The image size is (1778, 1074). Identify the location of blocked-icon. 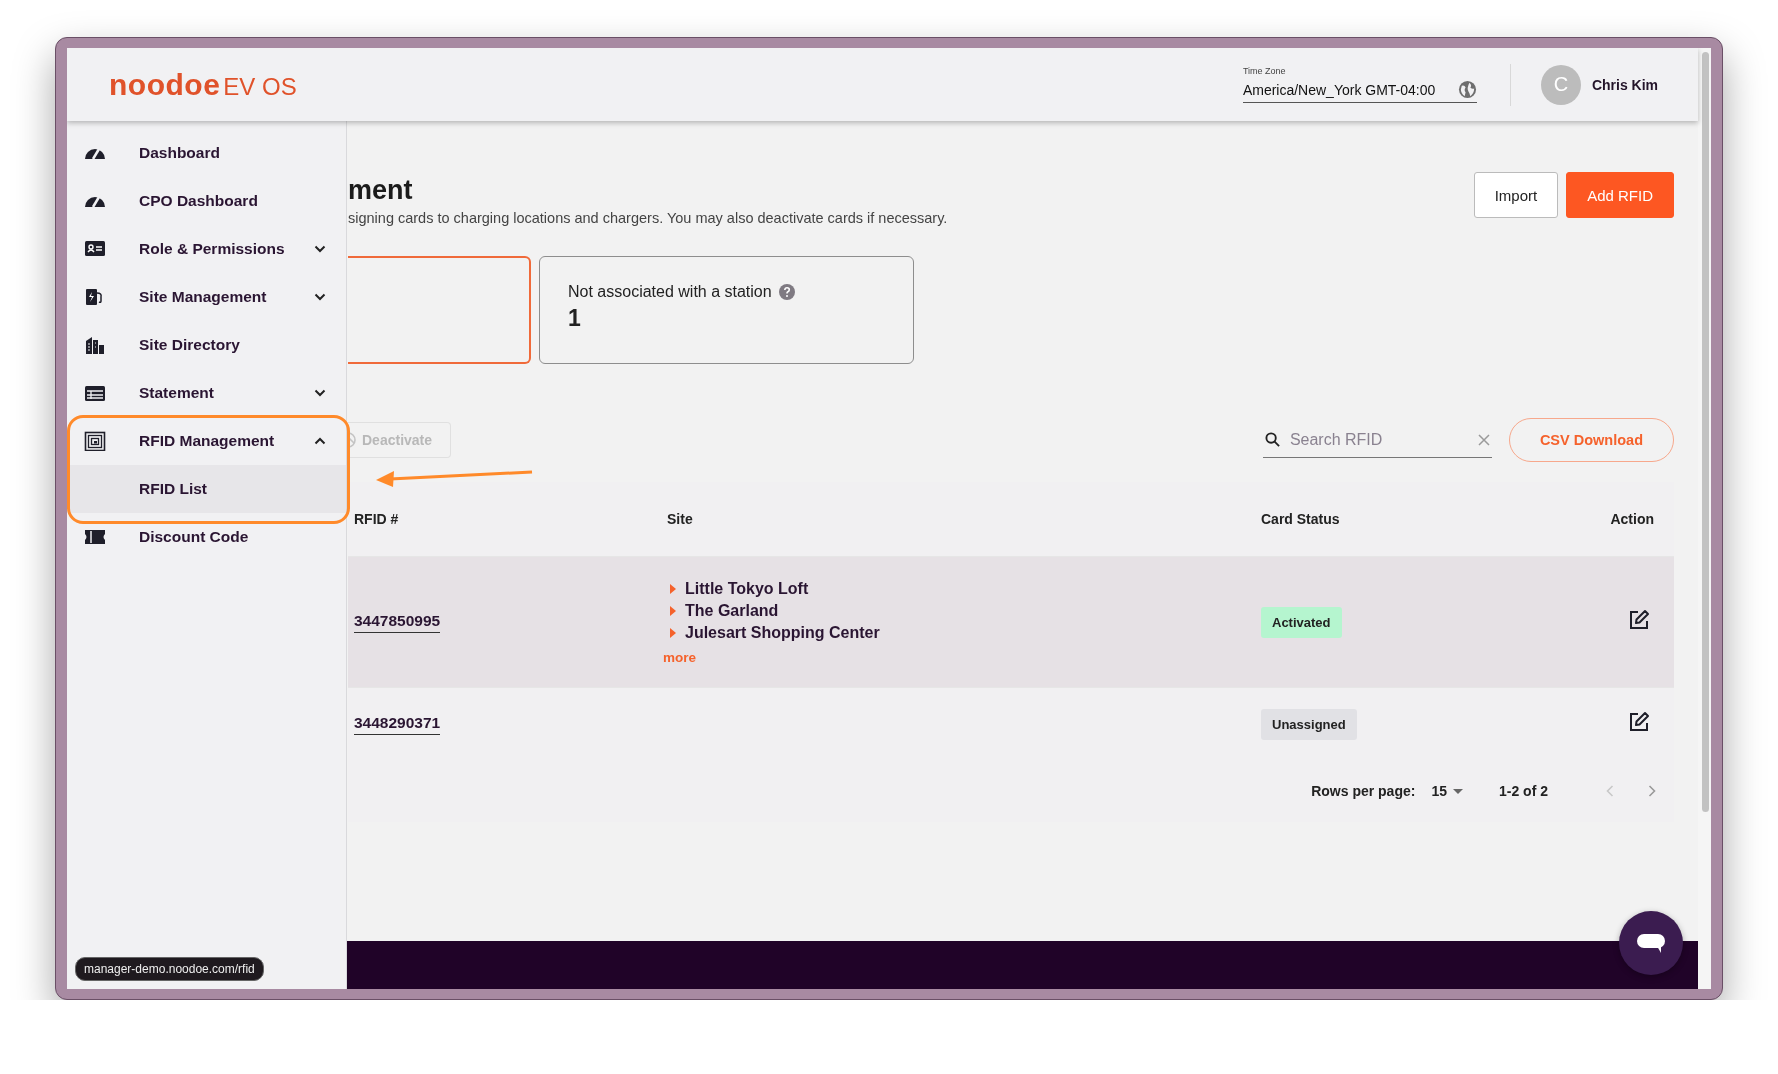
(352, 440).